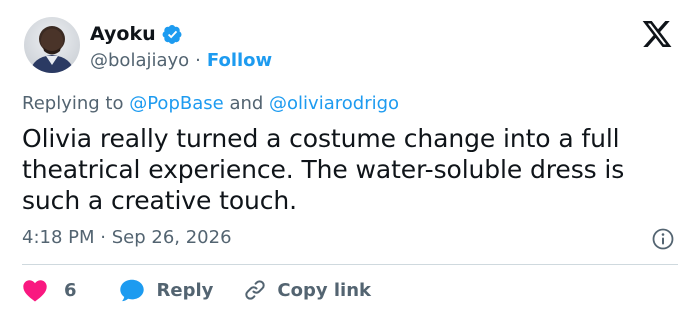 This screenshot has width=700, height=318. I want to click on author-name-row: Ayoku, so click(136, 34).